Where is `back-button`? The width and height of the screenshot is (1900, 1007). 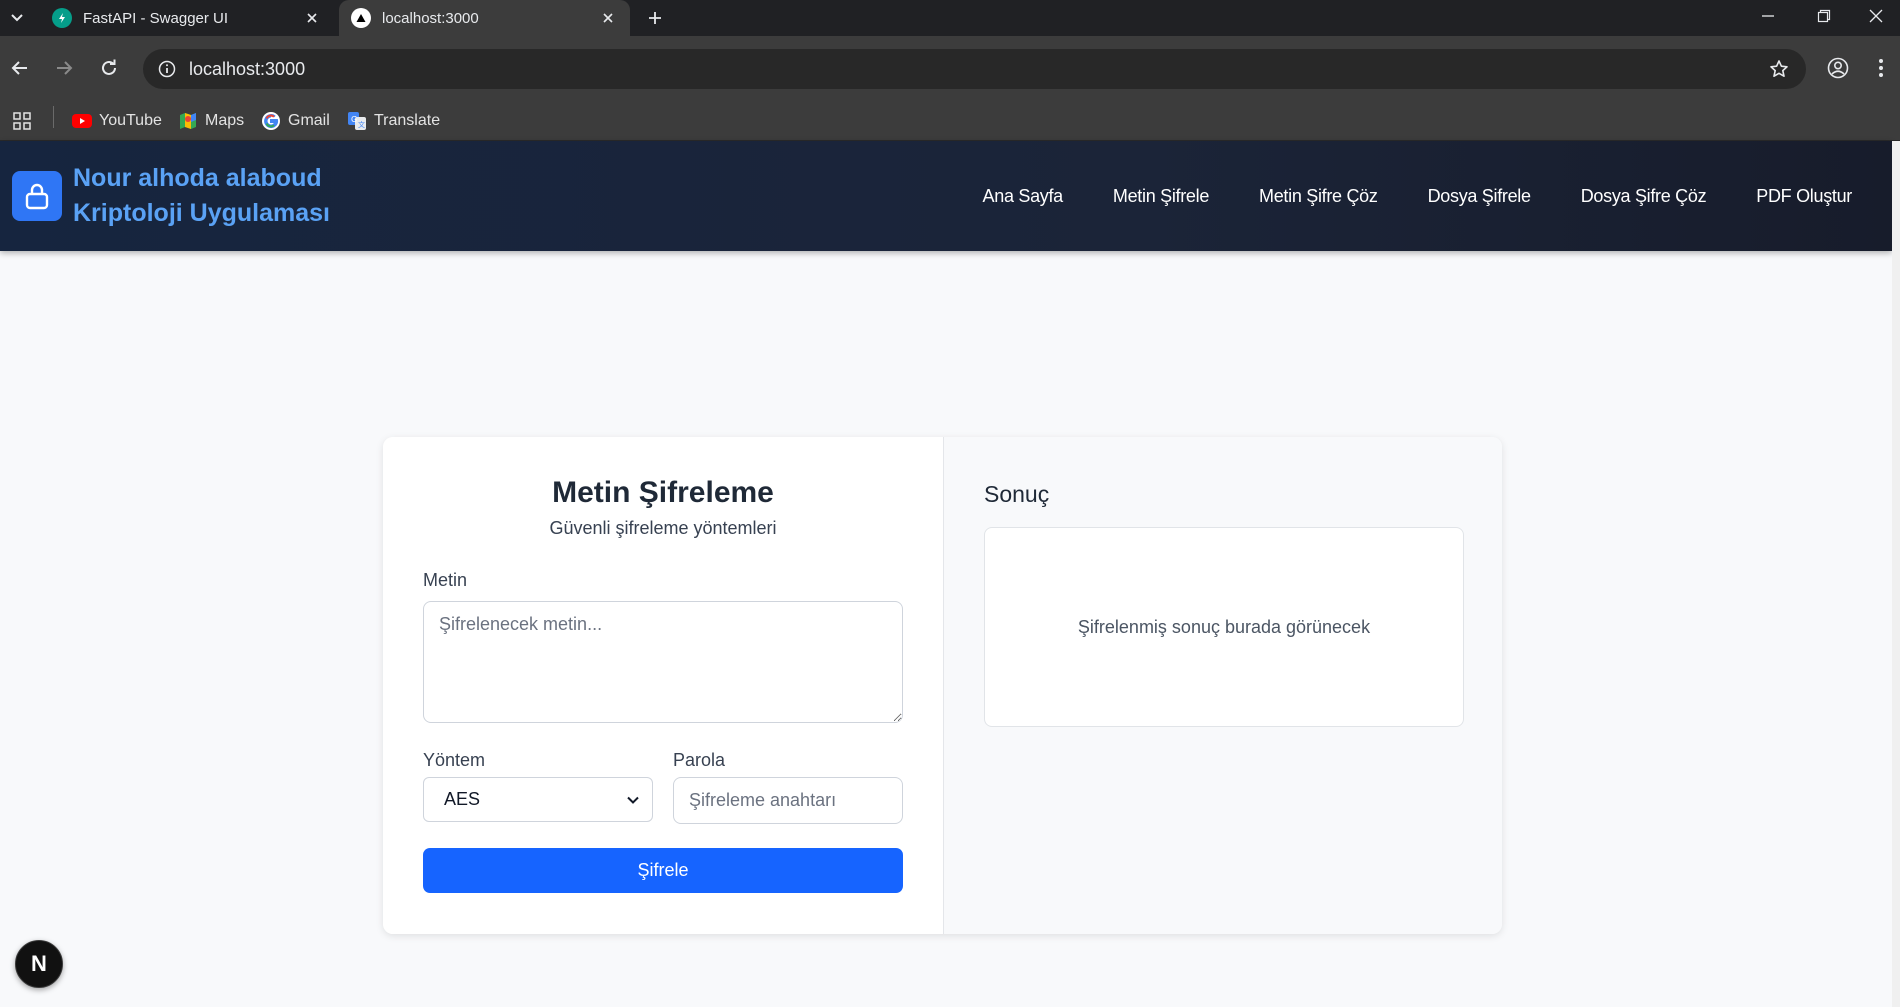 back-button is located at coordinates (20, 68).